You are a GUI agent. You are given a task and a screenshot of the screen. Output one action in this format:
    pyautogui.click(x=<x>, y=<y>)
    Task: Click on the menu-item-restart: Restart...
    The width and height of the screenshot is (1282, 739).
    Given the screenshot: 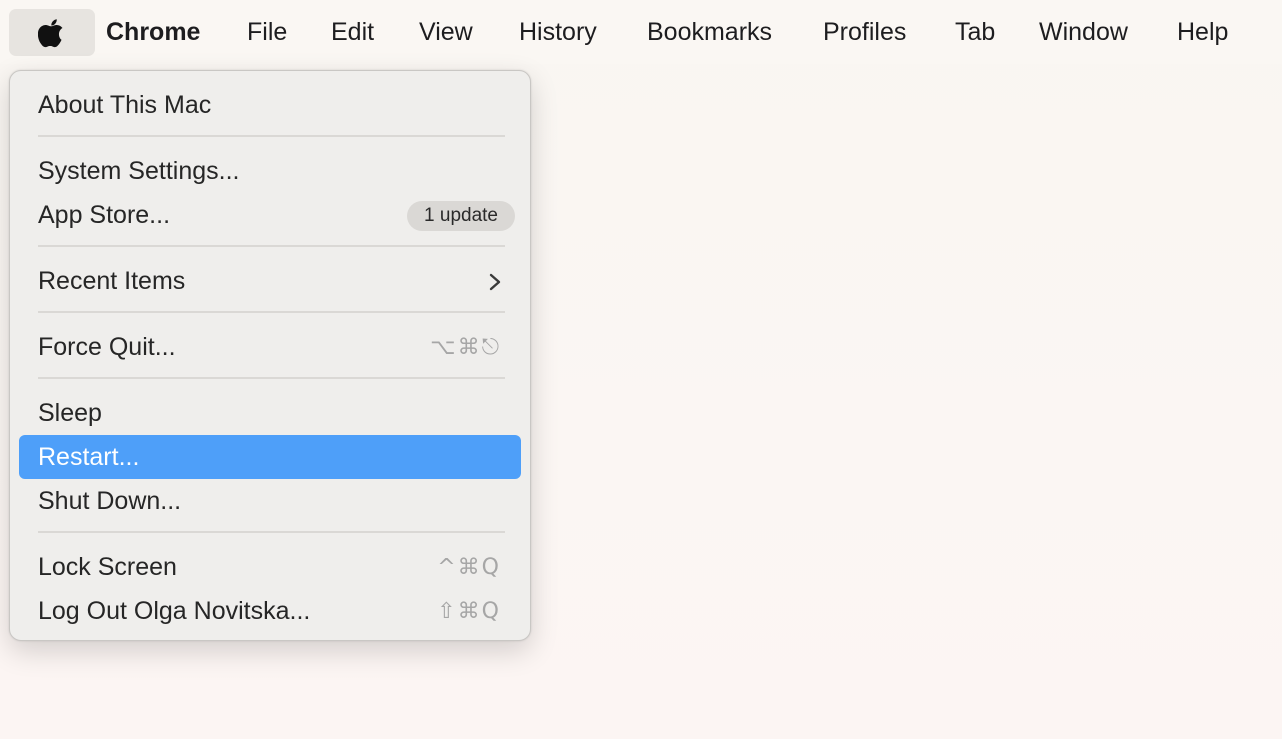 What is the action you would take?
    pyautogui.click(x=270, y=457)
    